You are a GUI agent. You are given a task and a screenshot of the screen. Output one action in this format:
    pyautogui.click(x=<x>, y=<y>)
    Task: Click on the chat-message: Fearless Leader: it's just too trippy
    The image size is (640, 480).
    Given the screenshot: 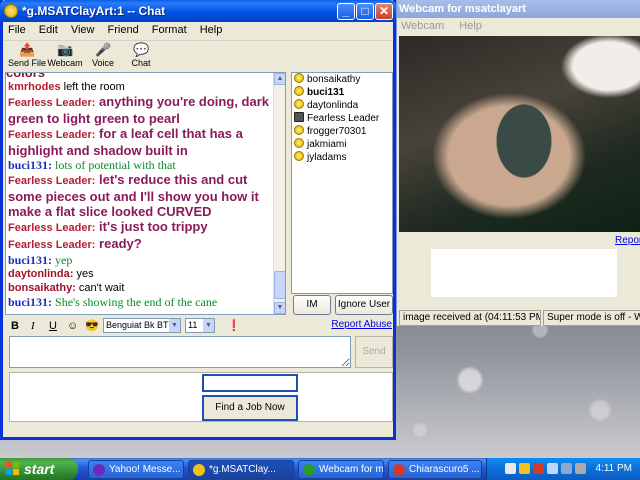 What is the action you would take?
    pyautogui.click(x=139, y=227)
    